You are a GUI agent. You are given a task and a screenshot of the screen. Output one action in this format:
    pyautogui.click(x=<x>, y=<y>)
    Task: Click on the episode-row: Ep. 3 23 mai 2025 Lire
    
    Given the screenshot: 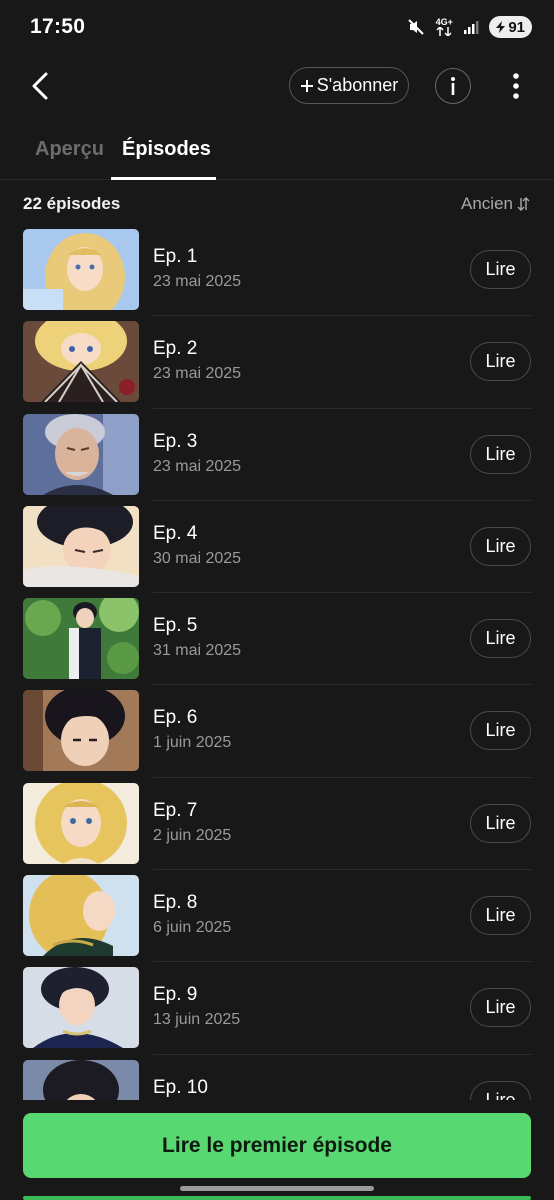 What is the action you would take?
    pyautogui.click(x=277, y=455)
    